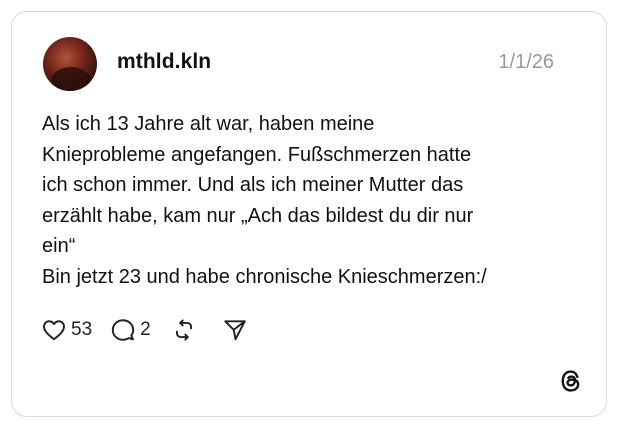 The width and height of the screenshot is (620, 430). I want to click on speech-bubble-icon, so click(123, 330).